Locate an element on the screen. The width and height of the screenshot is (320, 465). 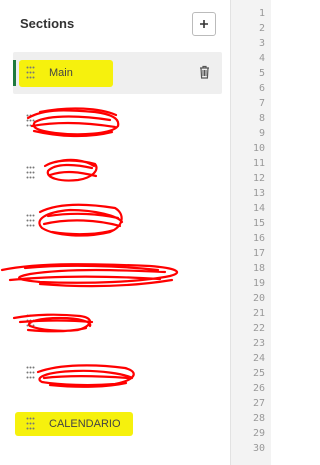
line-number: 20 is located at coordinates (258, 298).